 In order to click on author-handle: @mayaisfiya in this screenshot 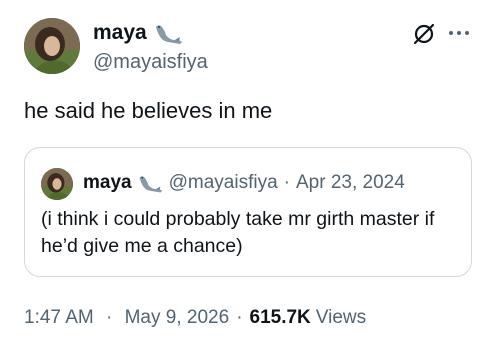, I will do `click(150, 62)`.